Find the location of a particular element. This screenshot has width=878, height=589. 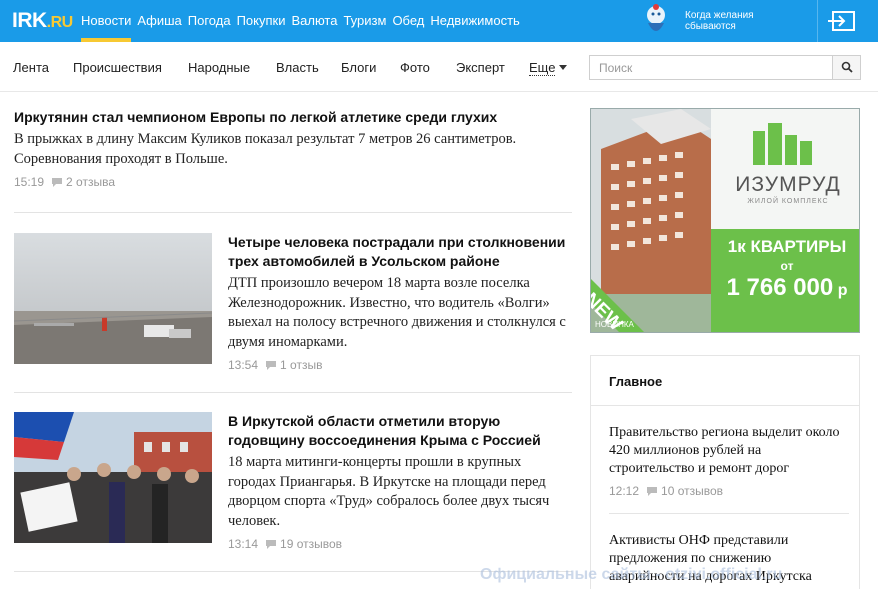

news-meta: 13:14 19 отзывов is located at coordinates (400, 544).